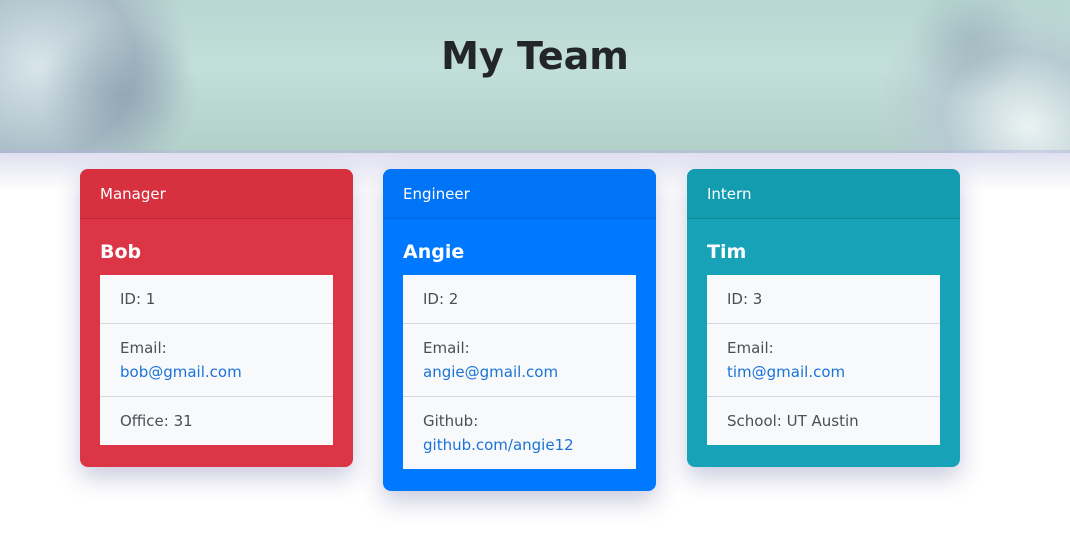  Describe the element at coordinates (498, 445) in the screenshot. I see `github-link: github.com/angie12` at that location.